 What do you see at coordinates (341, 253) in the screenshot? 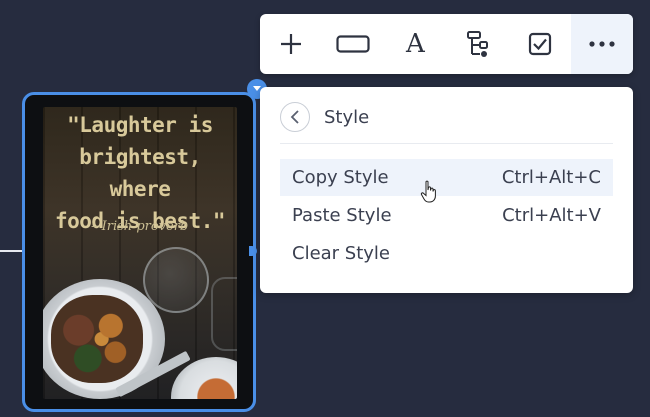
I see `menu-item-label: Clear Style` at bounding box center [341, 253].